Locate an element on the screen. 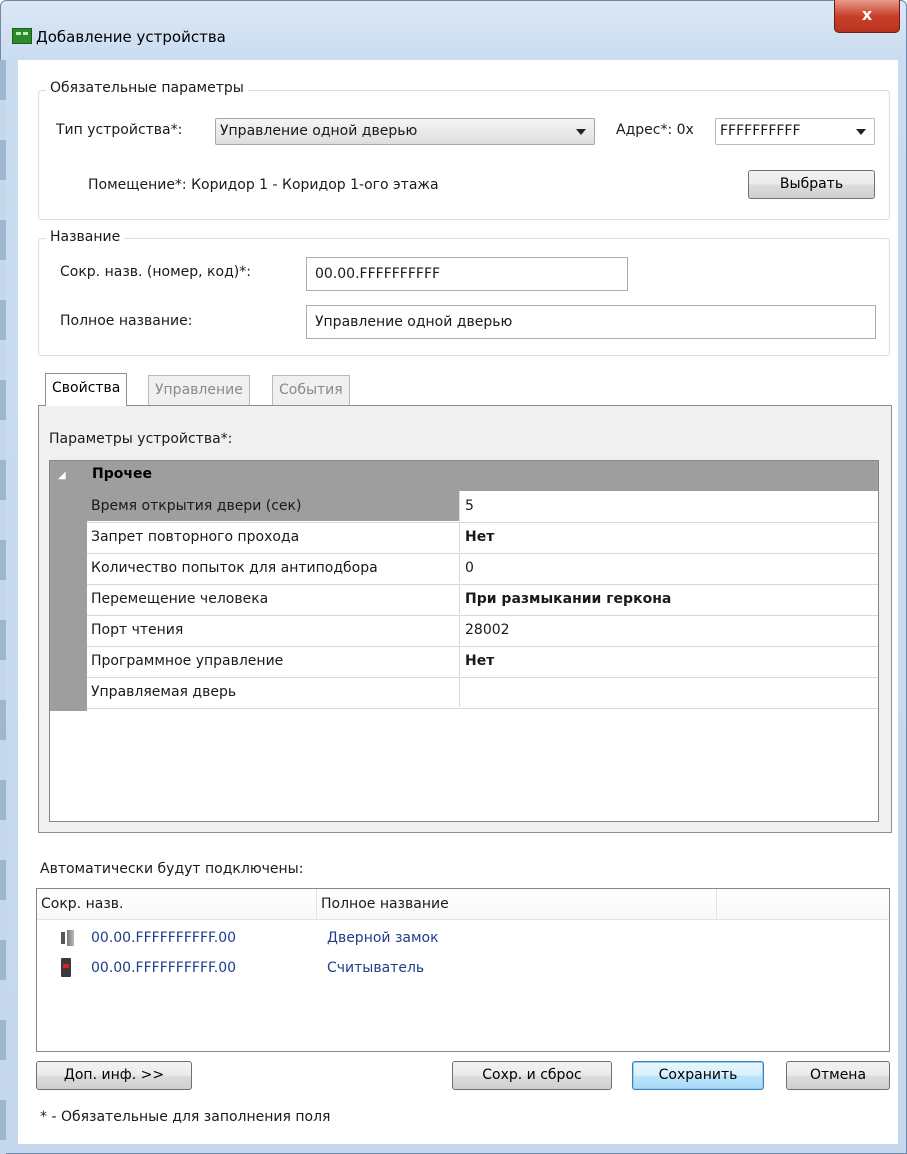 The width and height of the screenshot is (907, 1154). category-name: Прочее is located at coordinates (122, 474).